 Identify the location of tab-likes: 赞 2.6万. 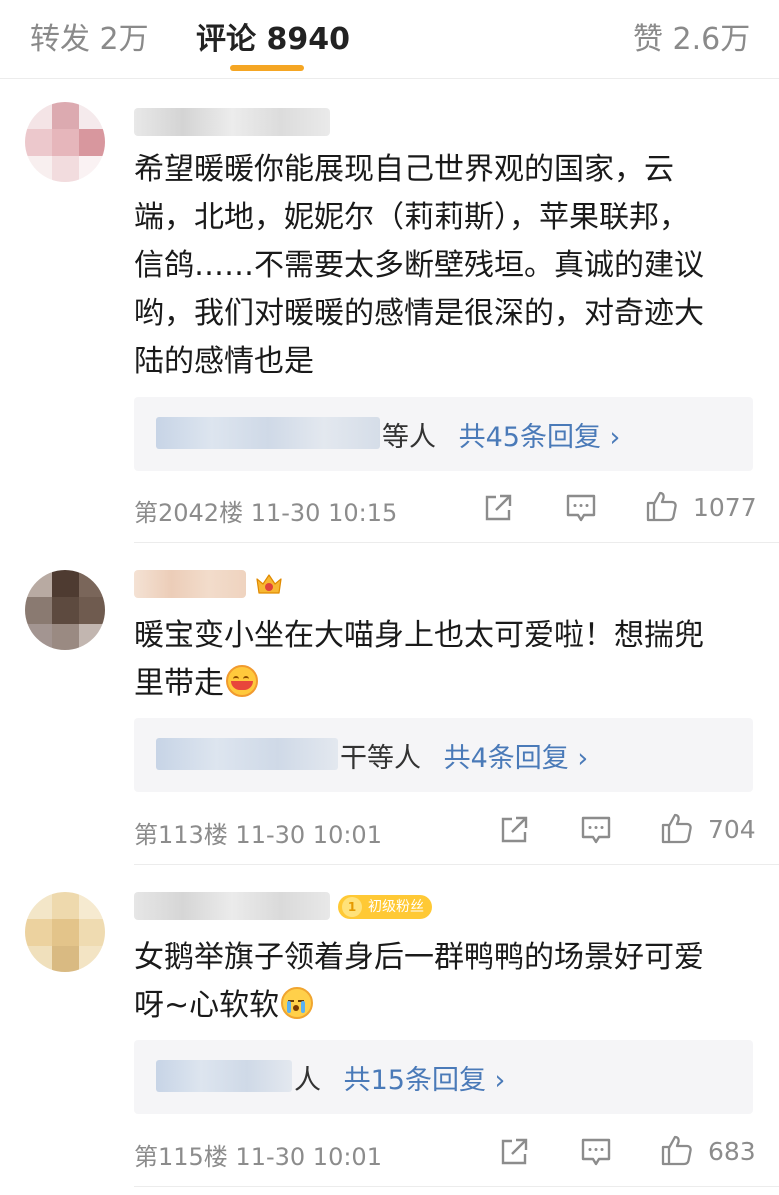
(691, 36).